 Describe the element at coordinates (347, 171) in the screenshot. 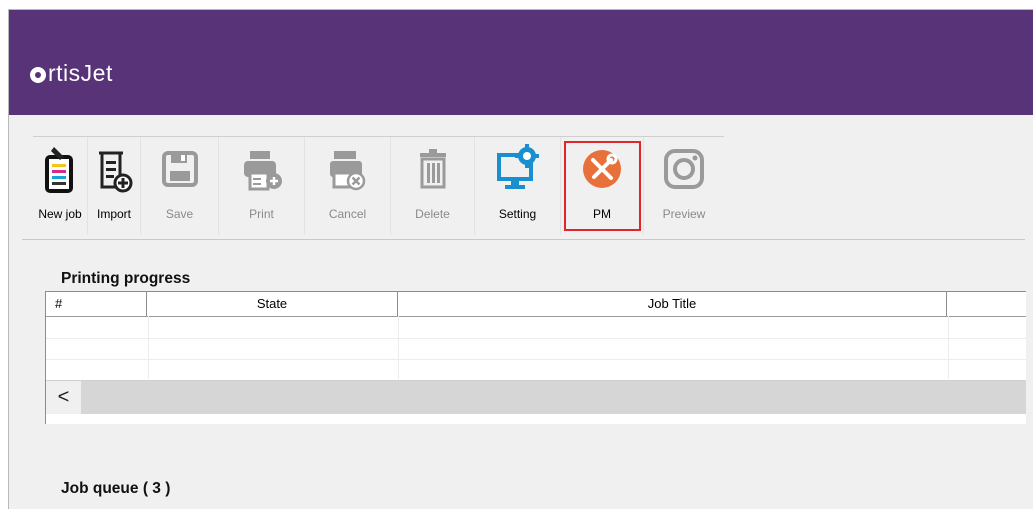

I see `cancel-print-icon` at that location.